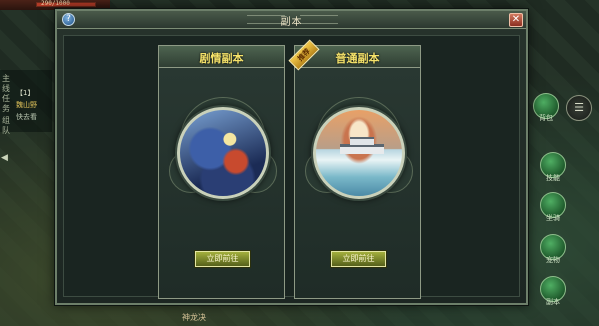  I want to click on tab-quest: 主线, so click(7, 84).